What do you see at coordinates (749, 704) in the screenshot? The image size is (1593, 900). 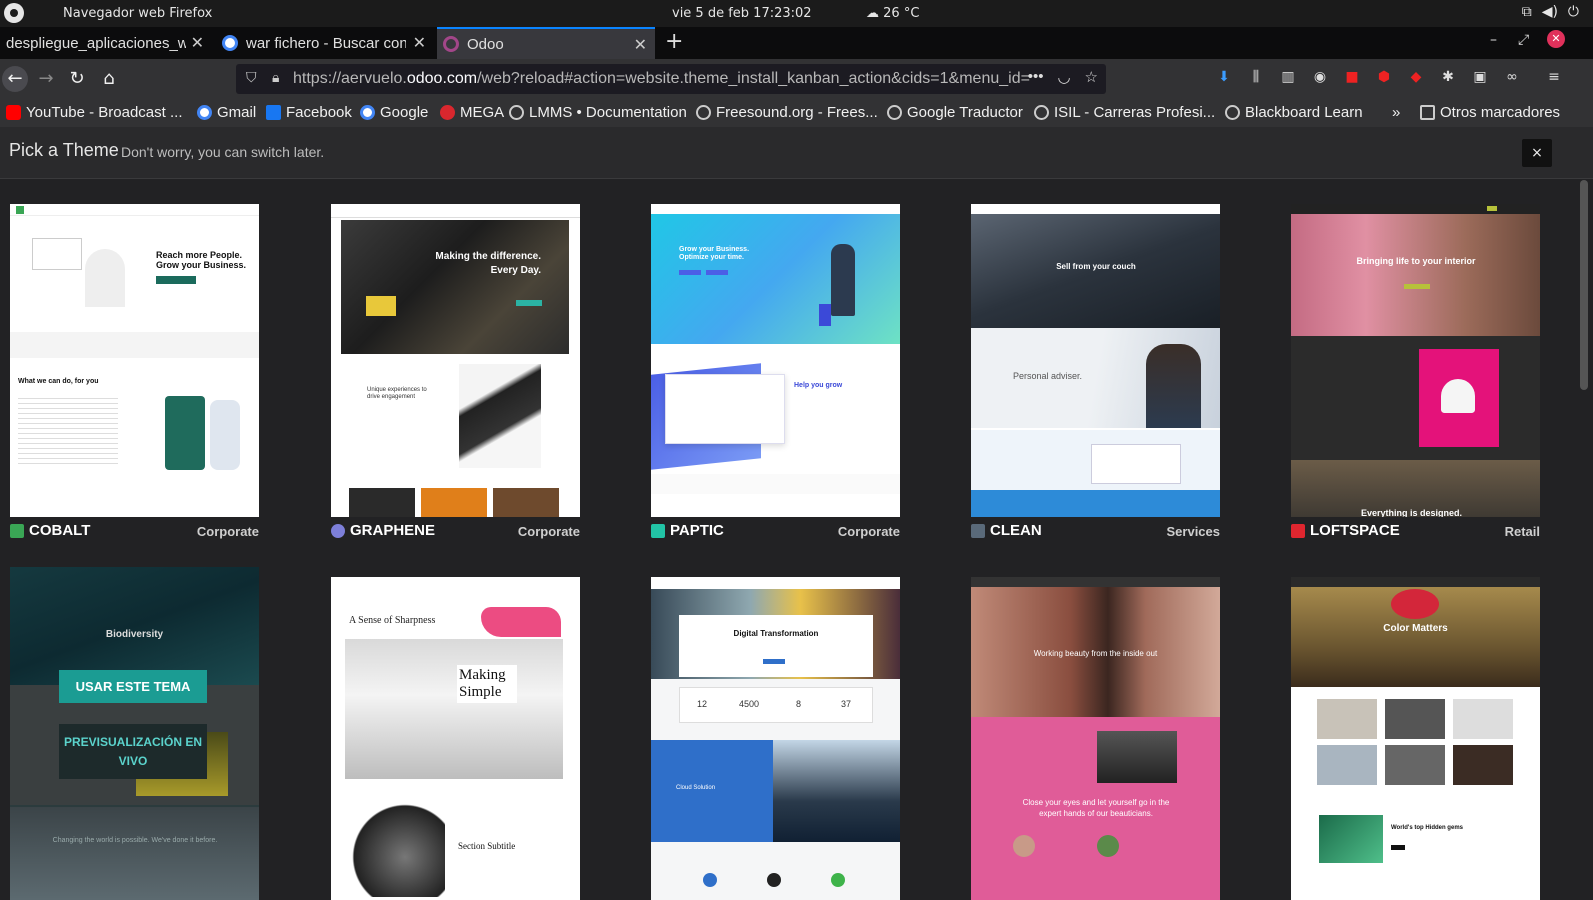 I see `stat-value: 4500` at bounding box center [749, 704].